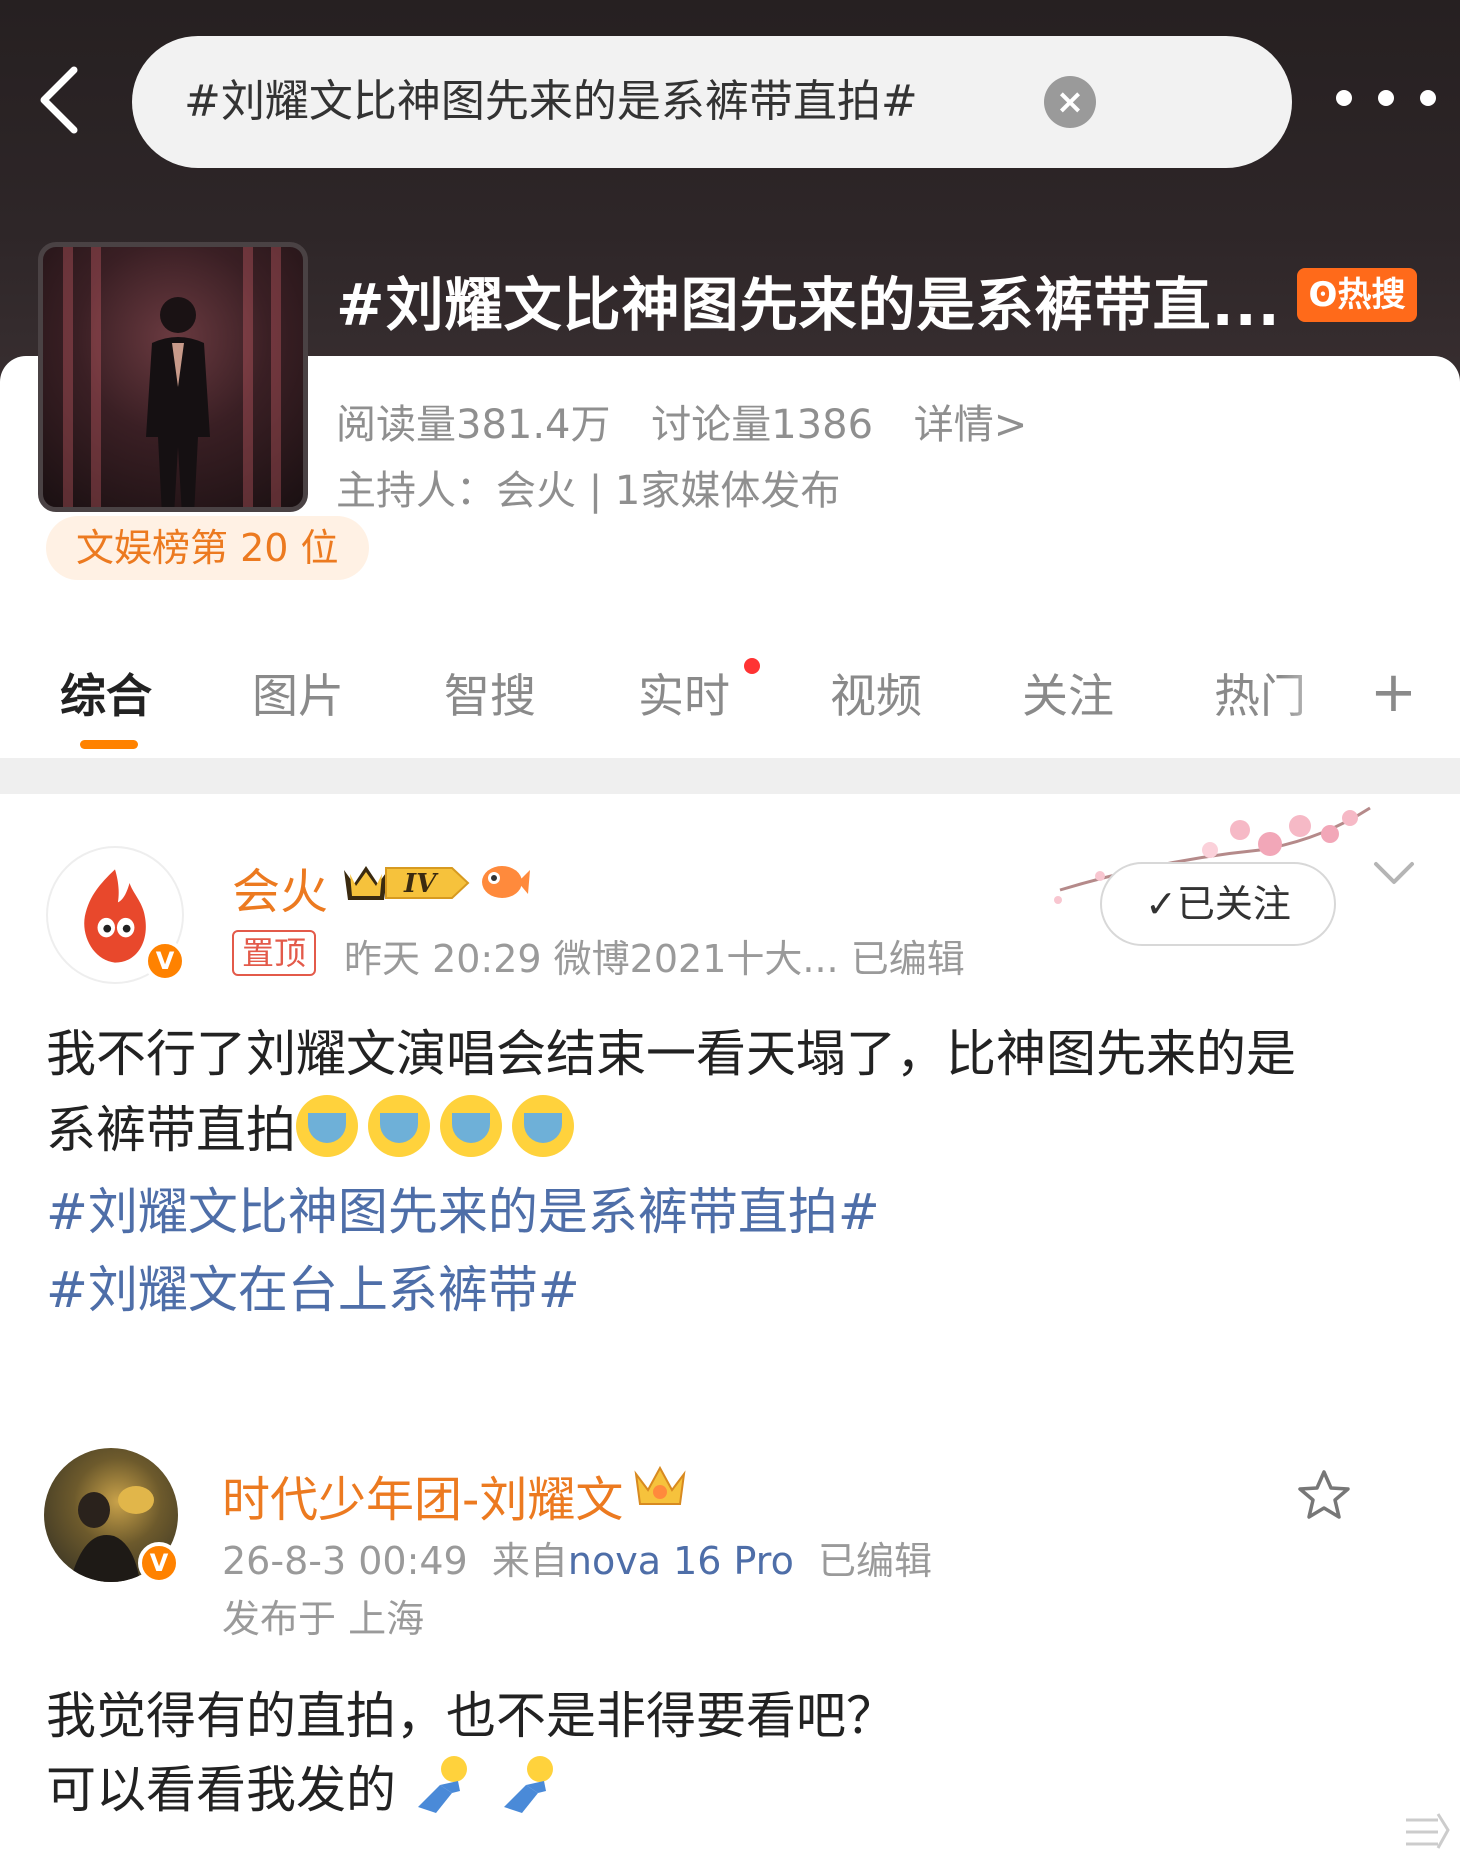 The image size is (1460, 1862). I want to click on discussion-count: 讨论量1386, so click(762, 425).